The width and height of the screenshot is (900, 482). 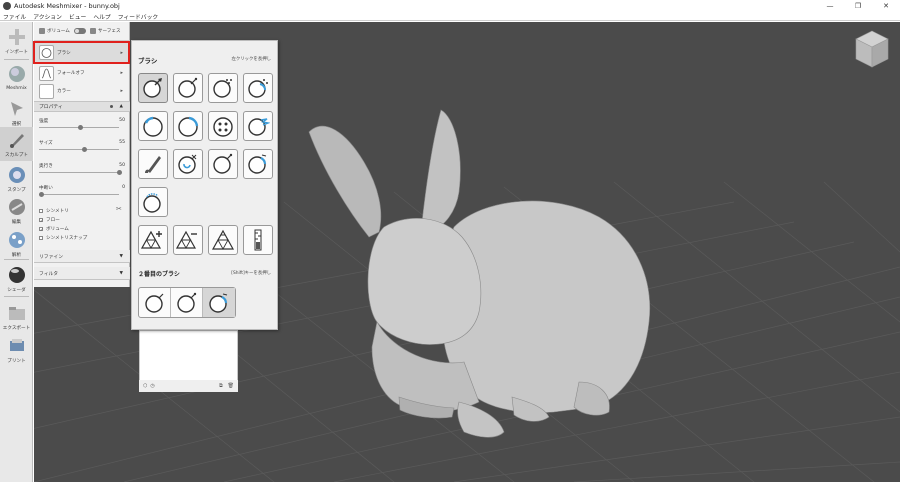 What do you see at coordinates (153, 164) in the screenshot?
I see `brush-paint-button` at bounding box center [153, 164].